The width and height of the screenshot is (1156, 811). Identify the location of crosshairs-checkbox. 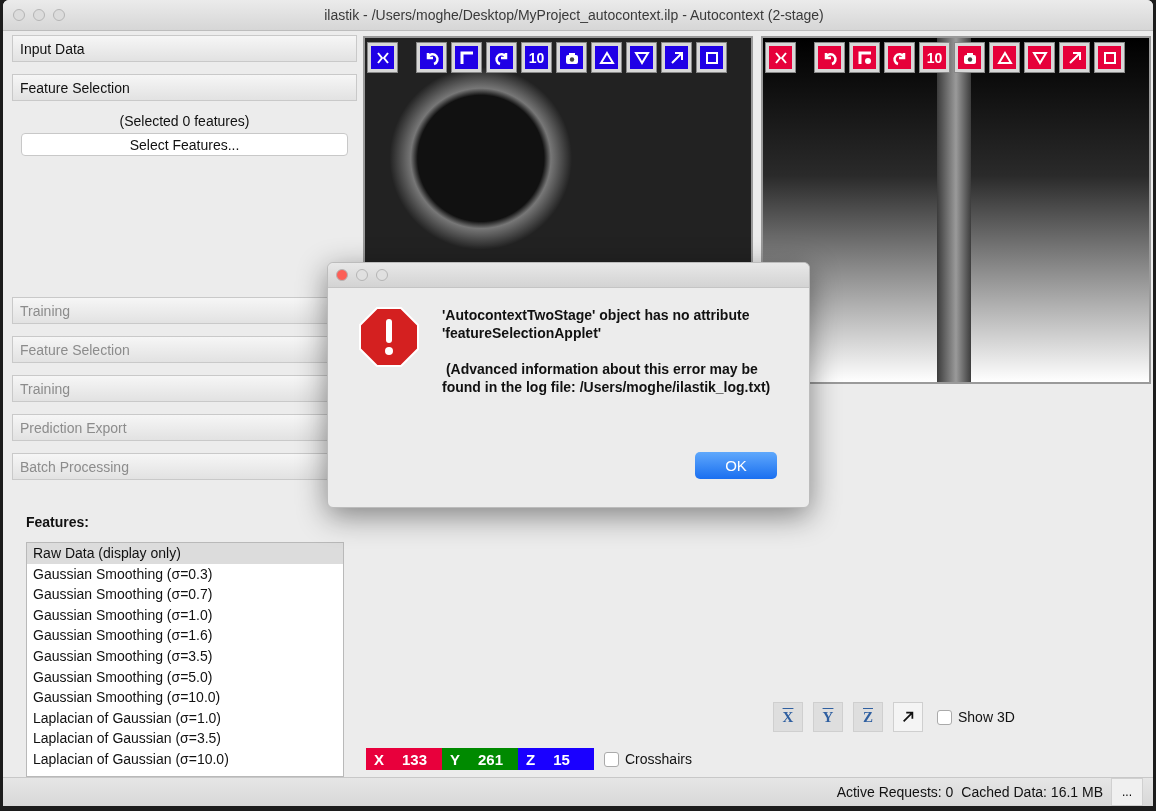
(611, 759).